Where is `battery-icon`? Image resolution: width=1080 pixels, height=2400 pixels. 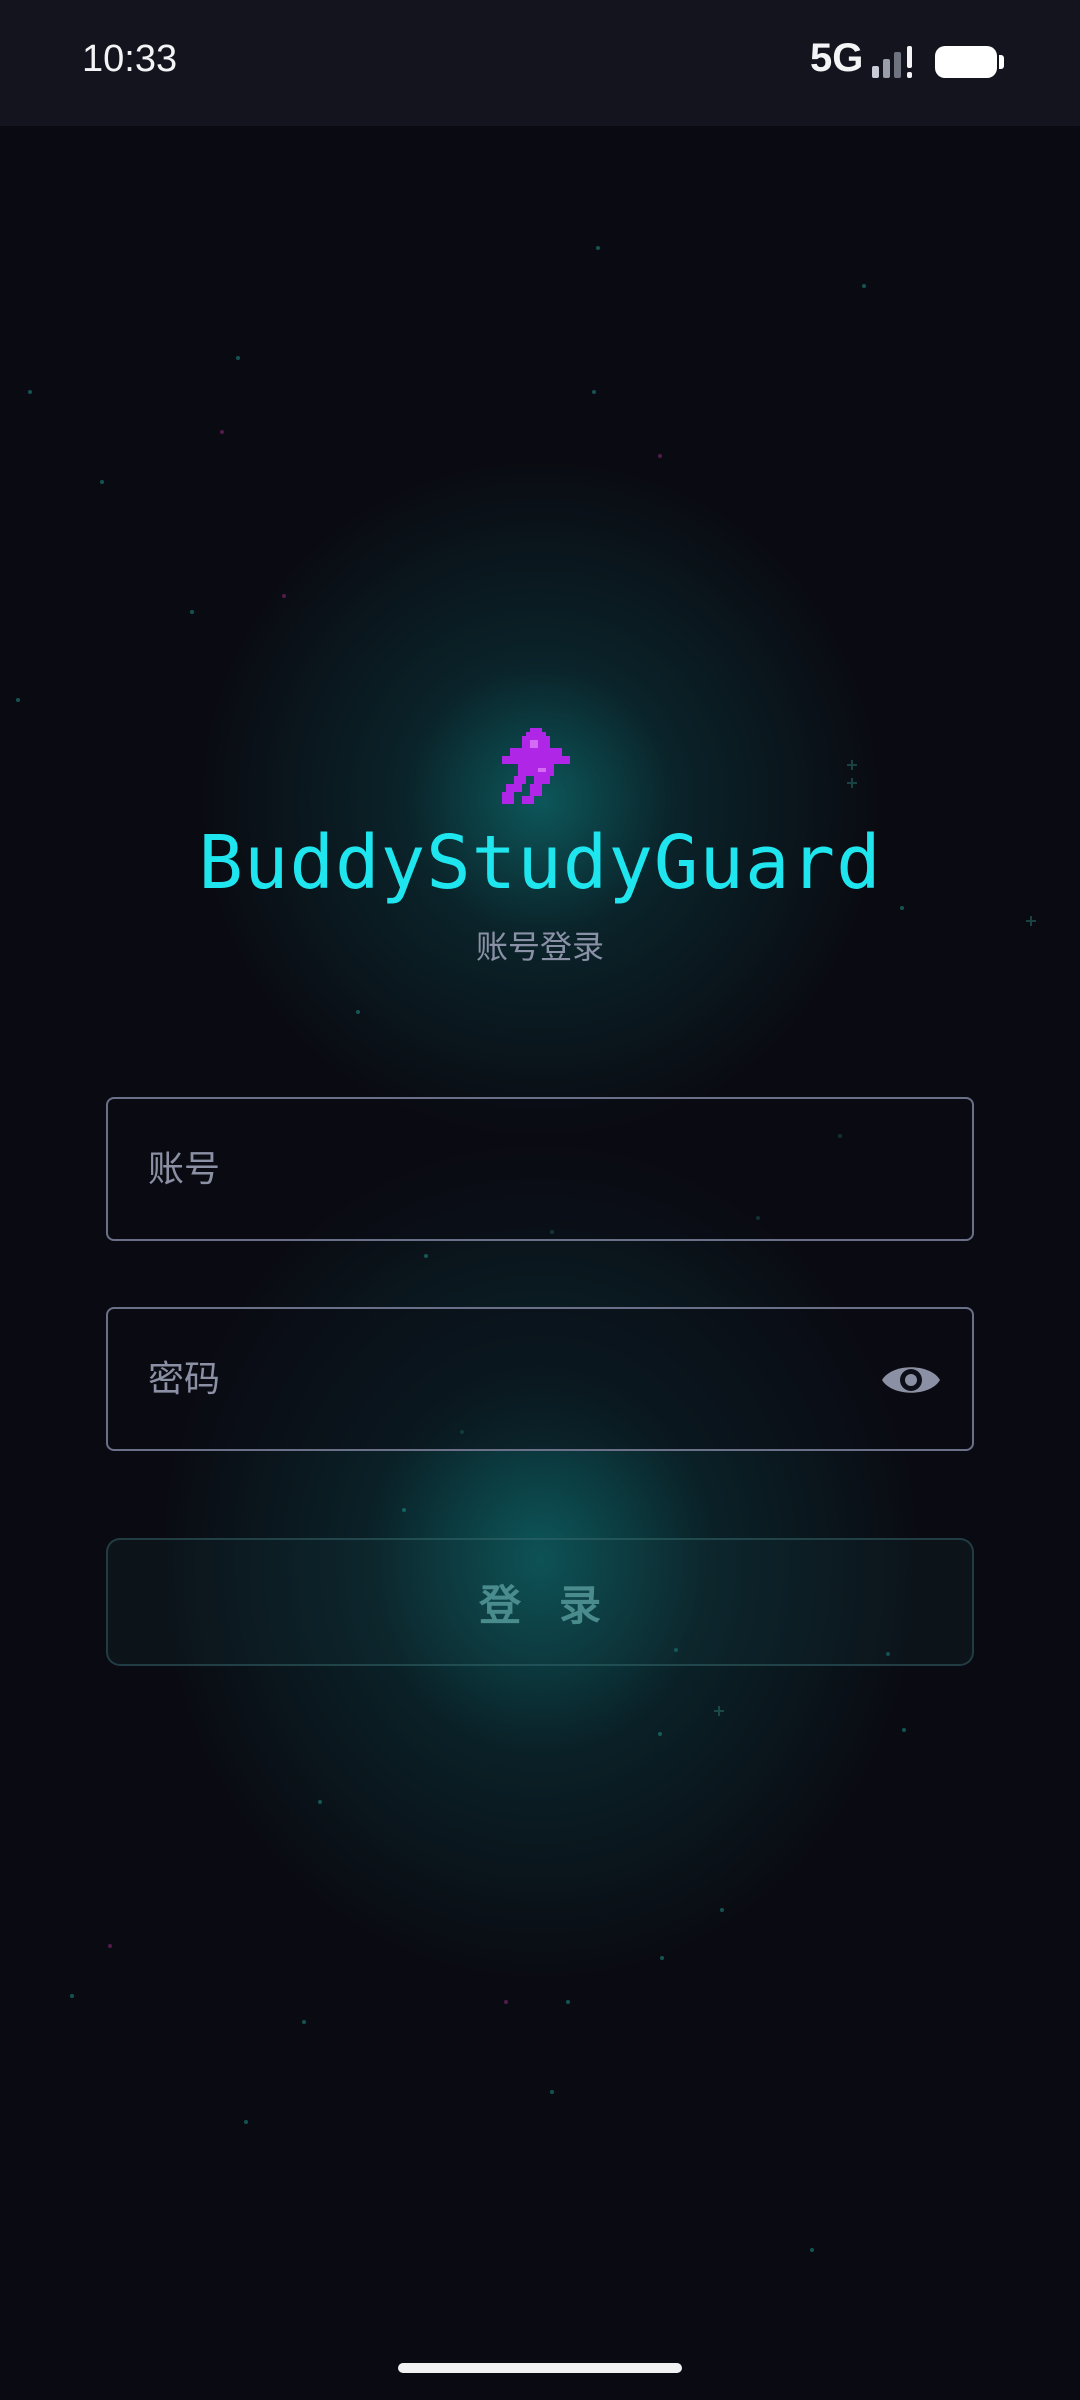
battery-icon is located at coordinates (969, 62).